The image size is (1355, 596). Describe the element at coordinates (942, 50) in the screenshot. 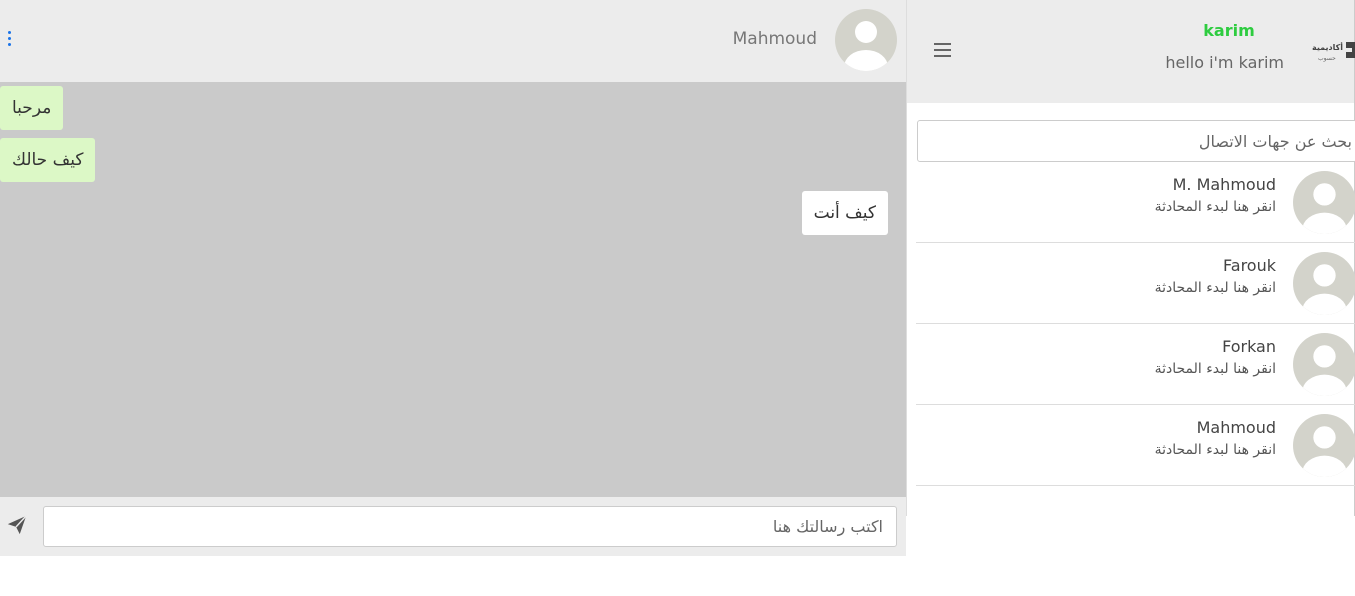

I see `hamburger-menu-icon` at that location.